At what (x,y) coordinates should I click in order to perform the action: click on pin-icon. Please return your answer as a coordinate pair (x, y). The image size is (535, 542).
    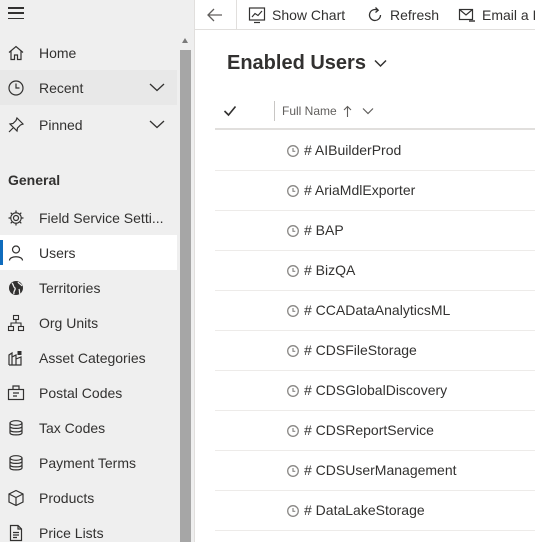
    Looking at the image, I should click on (16, 124).